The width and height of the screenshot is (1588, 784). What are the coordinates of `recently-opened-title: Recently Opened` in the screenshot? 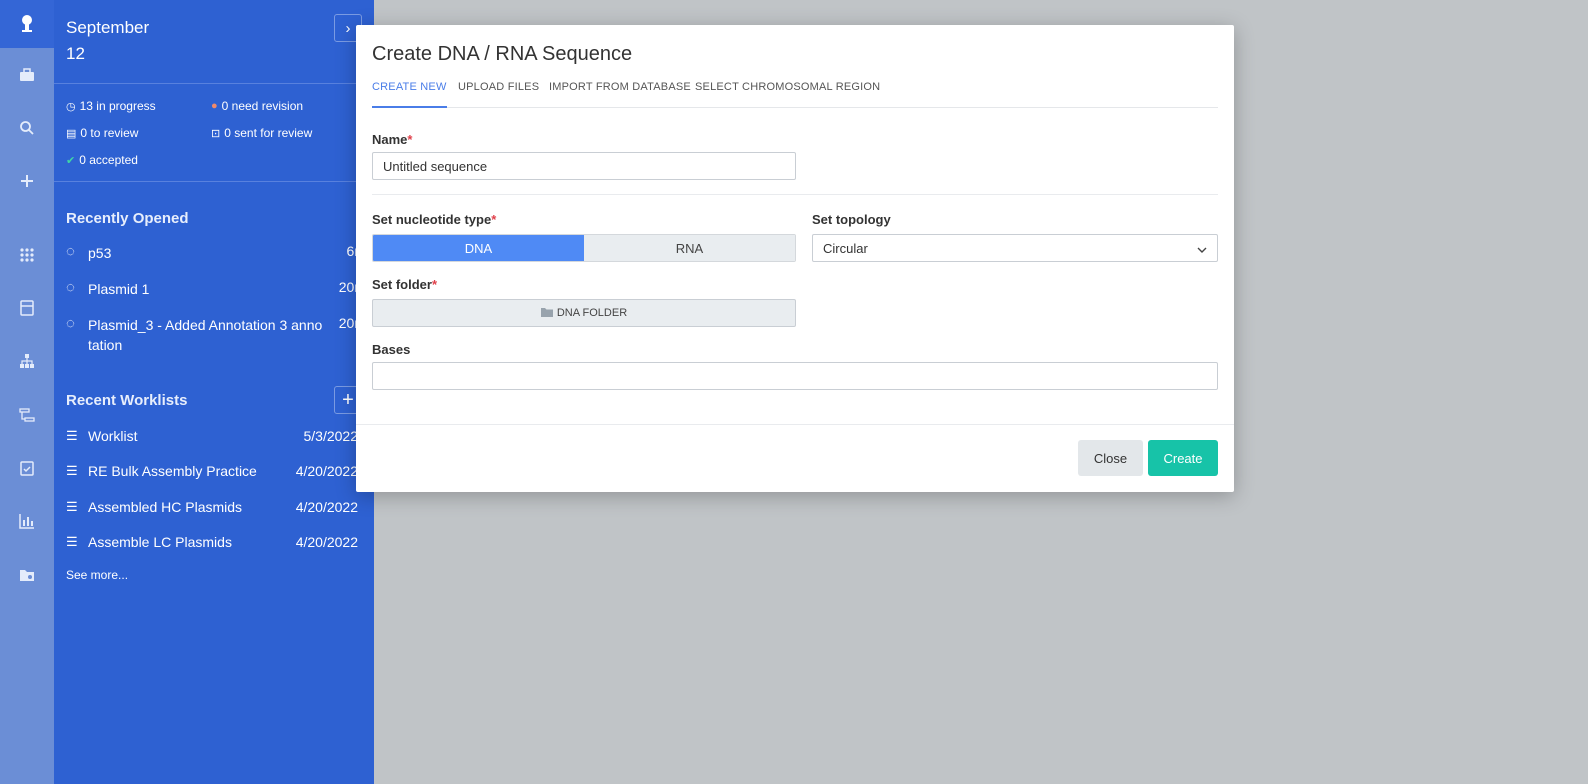 It's located at (127, 218).